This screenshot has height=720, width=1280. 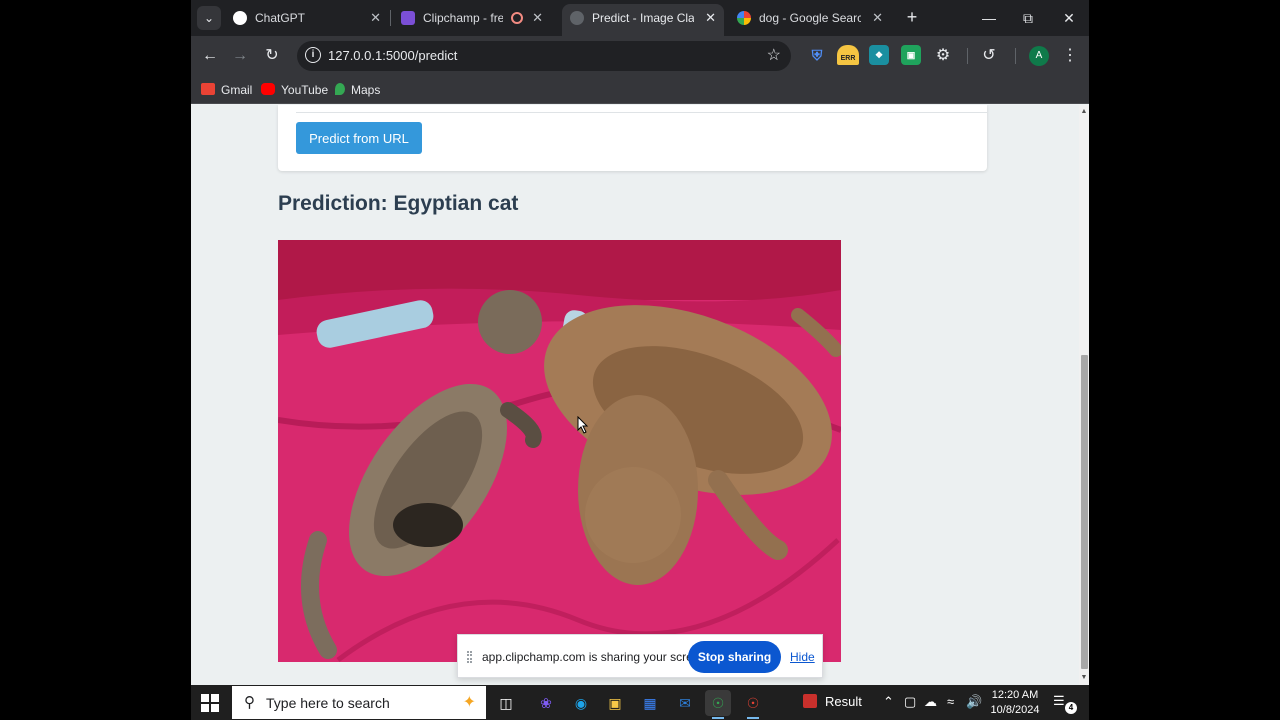 I want to click on back-icon: ←, so click(x=210, y=56).